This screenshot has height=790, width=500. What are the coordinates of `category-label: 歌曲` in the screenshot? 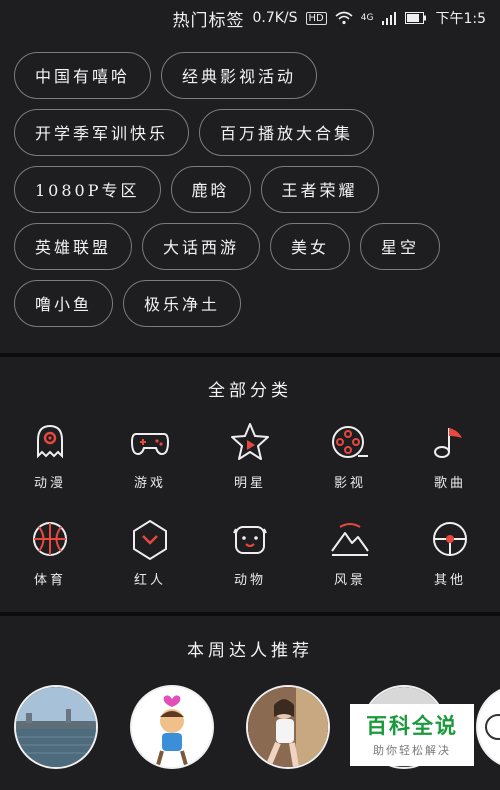 It's located at (449, 483).